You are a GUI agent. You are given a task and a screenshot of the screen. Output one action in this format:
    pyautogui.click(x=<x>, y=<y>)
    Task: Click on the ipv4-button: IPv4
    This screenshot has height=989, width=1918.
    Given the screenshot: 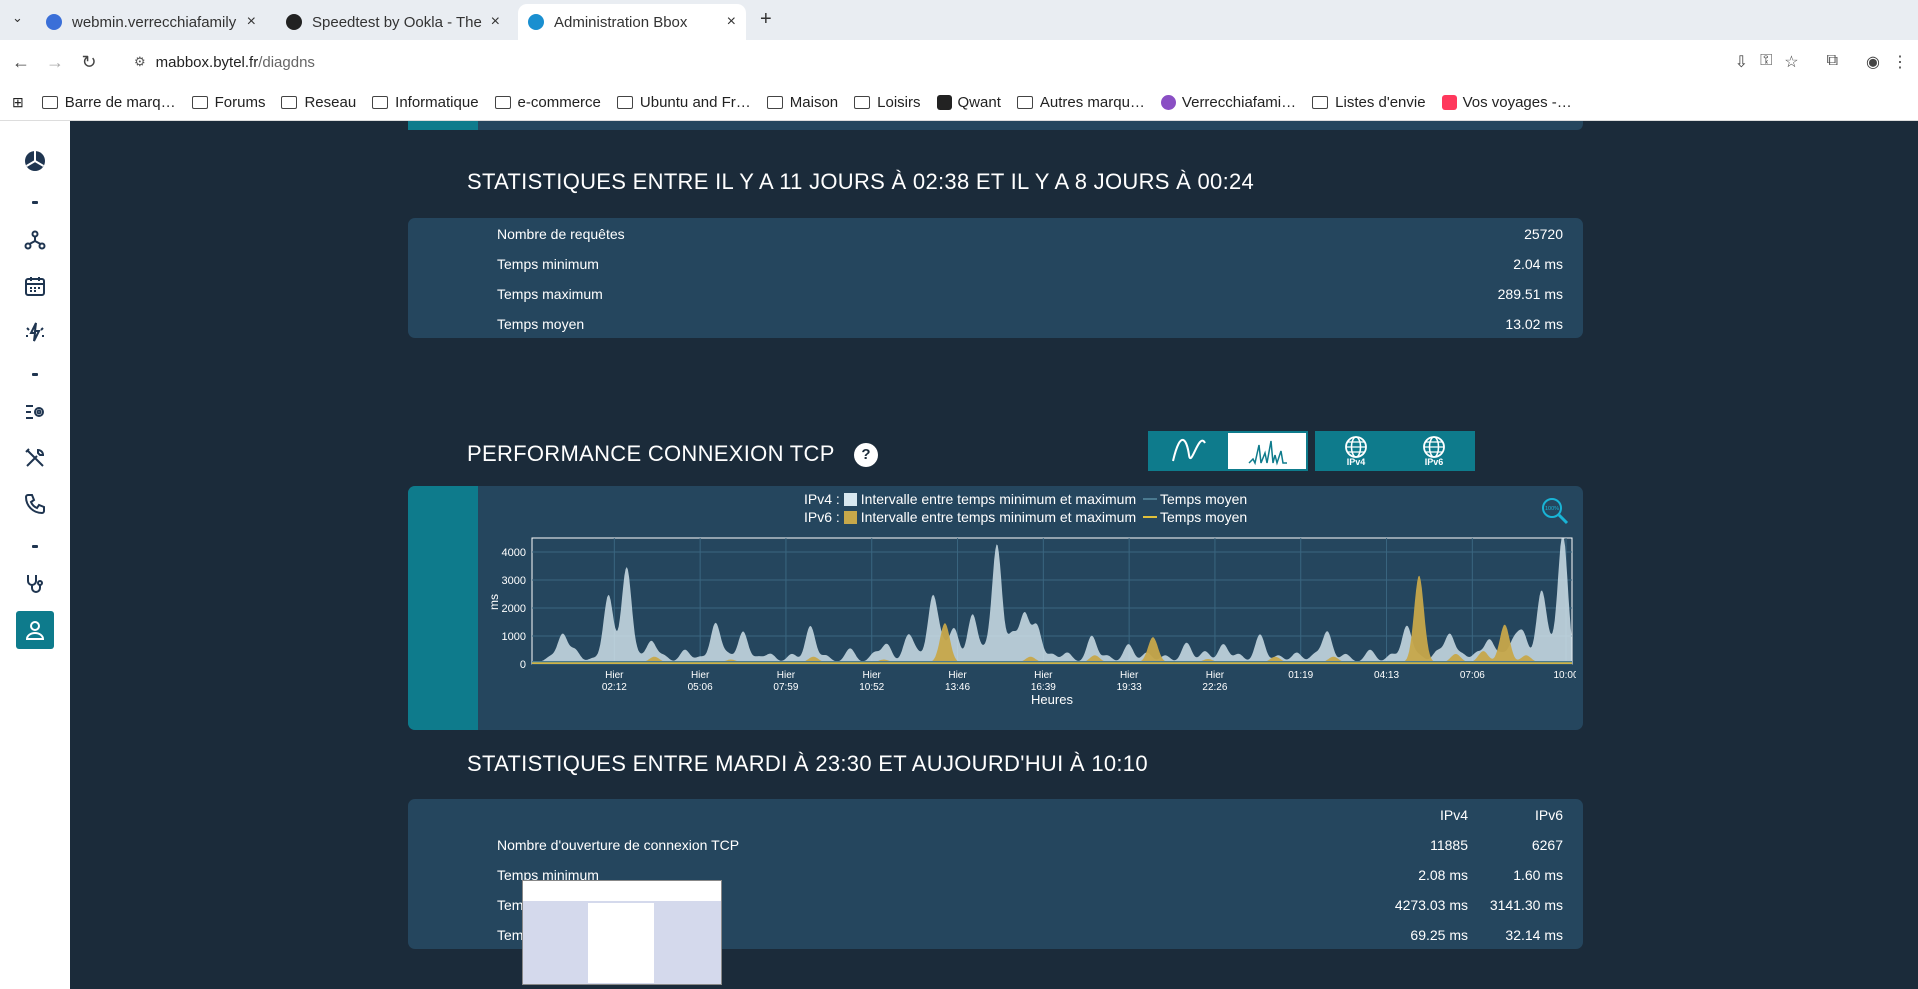 What is the action you would take?
    pyautogui.click(x=1356, y=451)
    